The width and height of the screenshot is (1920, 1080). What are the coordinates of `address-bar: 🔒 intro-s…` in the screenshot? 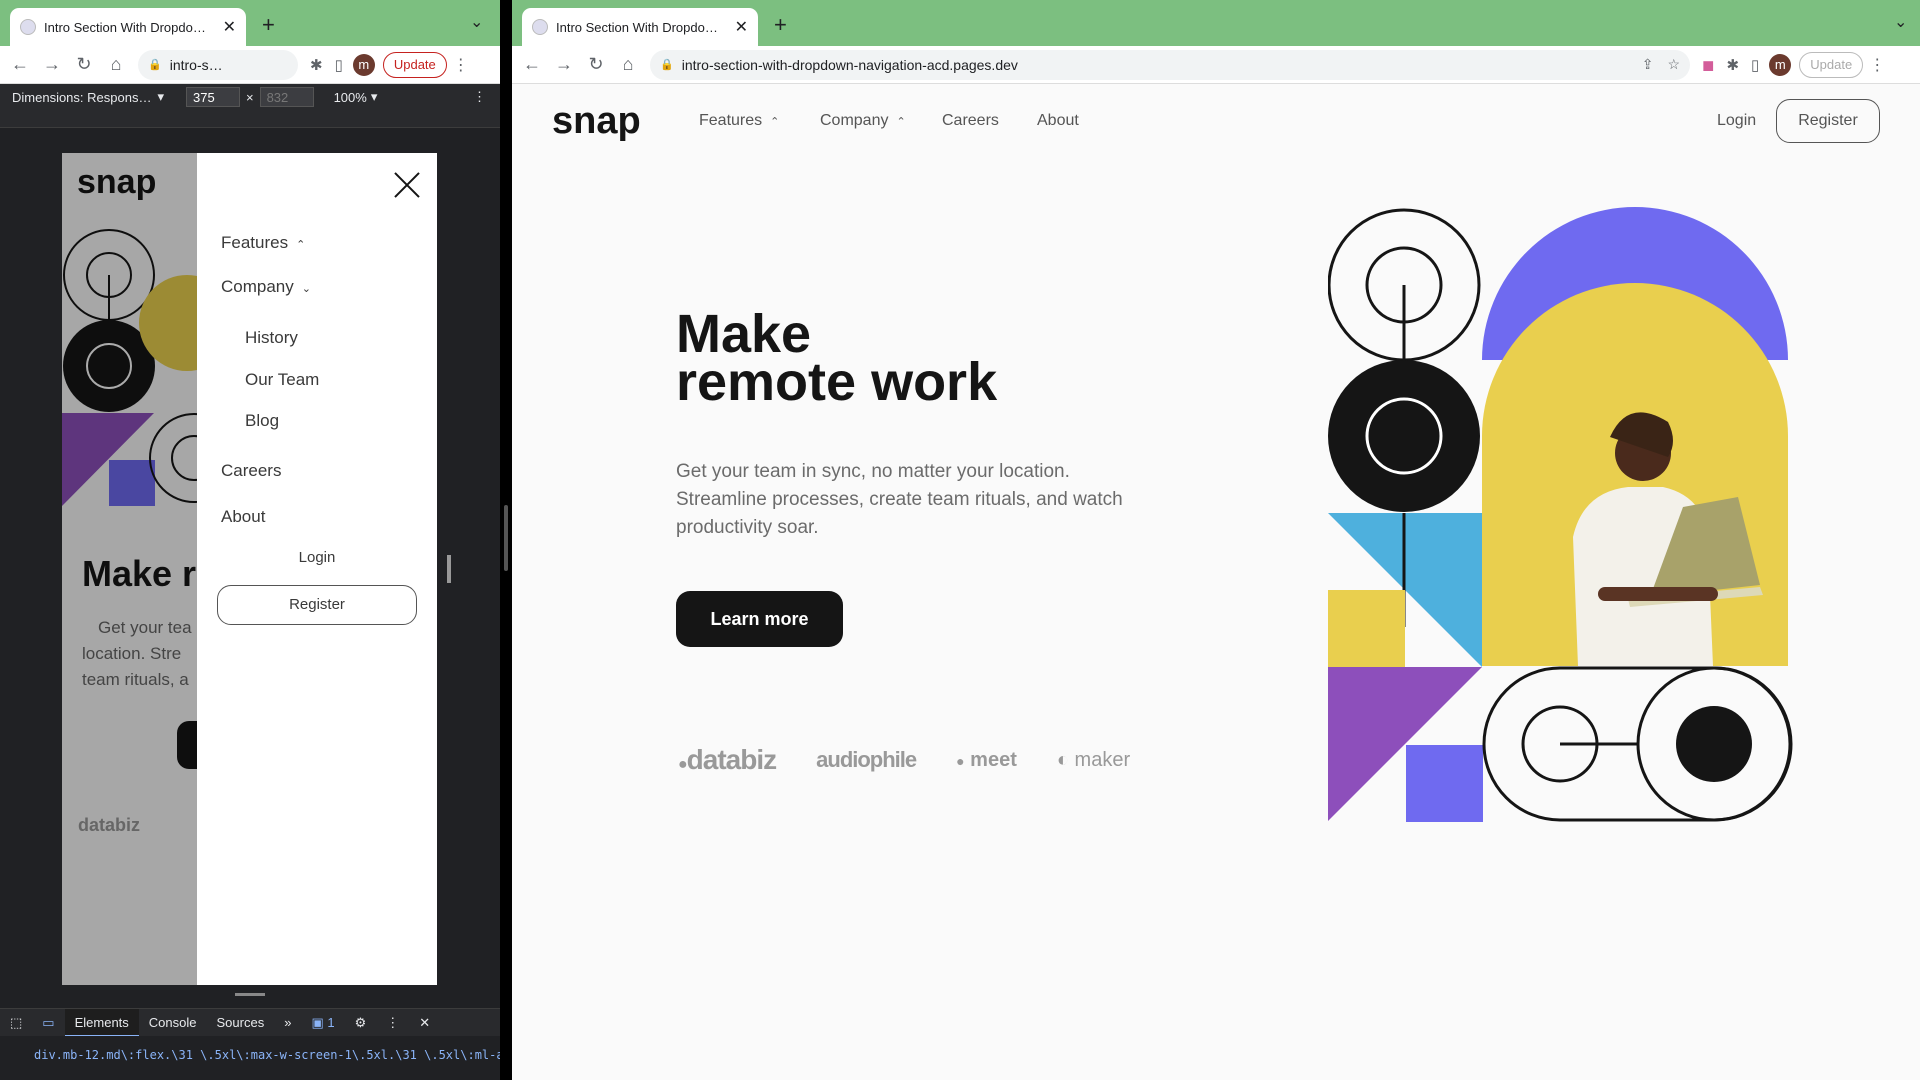 It's located at (218, 64).